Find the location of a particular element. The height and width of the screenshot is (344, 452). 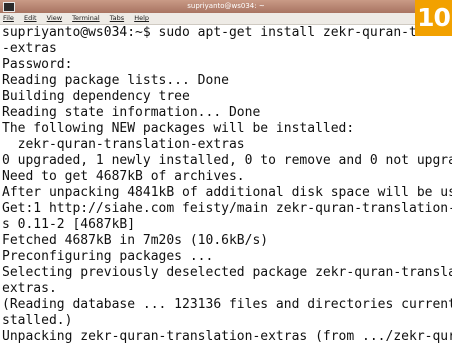

menu-edit: Edit is located at coordinates (30, 18).